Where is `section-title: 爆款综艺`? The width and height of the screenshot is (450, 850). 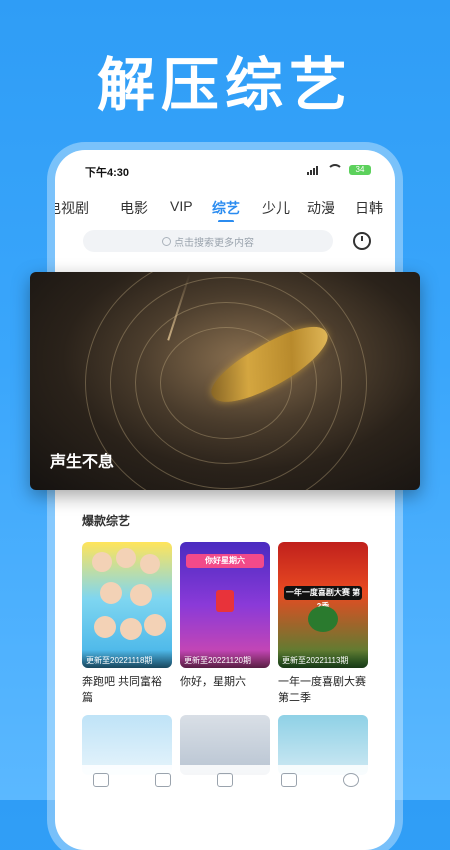 section-title: 爆款综艺 is located at coordinates (106, 521).